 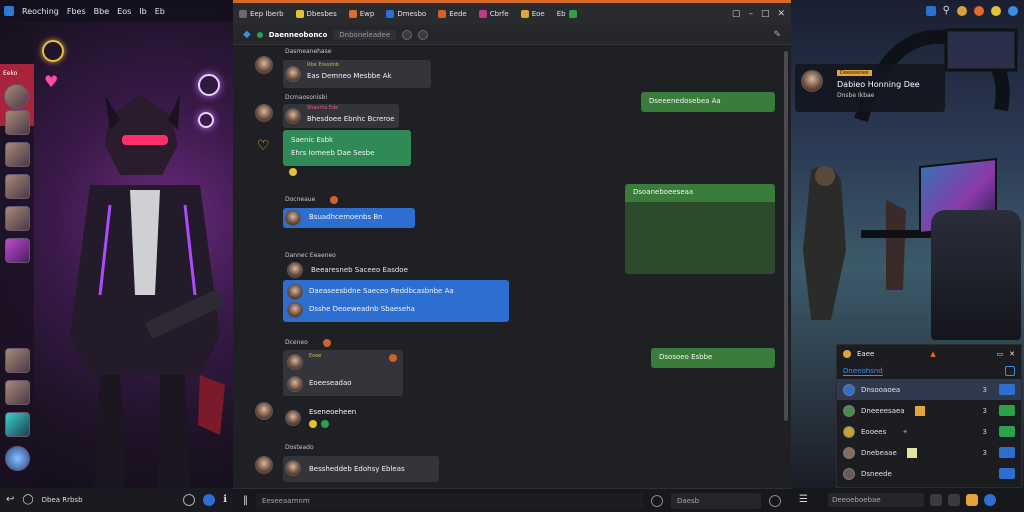 I want to click on message-bubble: Sheorhs Ede Bhesdoee Ebnhc Bcreroe, so click(x=341, y=116).